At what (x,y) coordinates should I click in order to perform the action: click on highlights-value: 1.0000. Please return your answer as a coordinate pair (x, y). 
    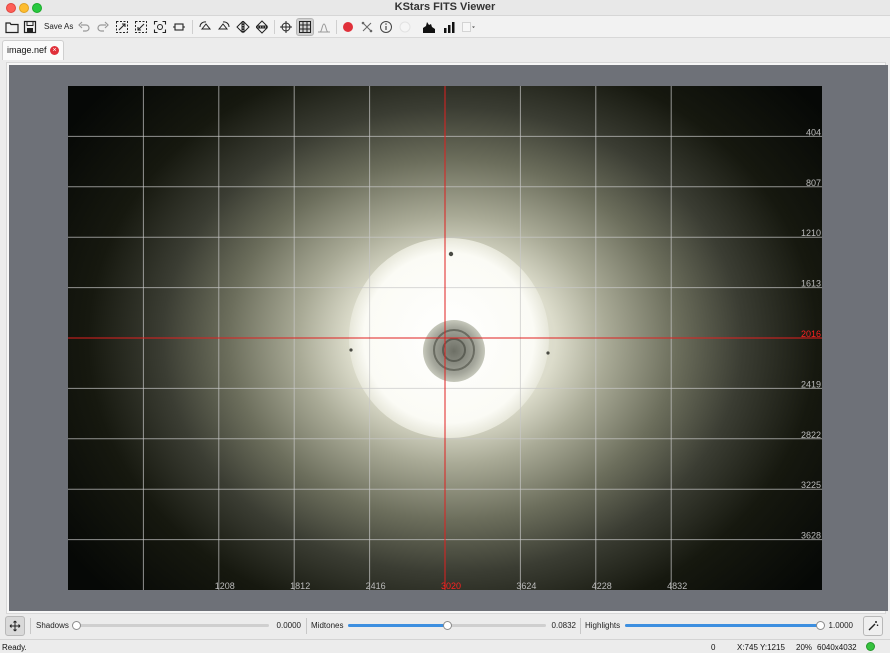
    Looking at the image, I should click on (840, 625).